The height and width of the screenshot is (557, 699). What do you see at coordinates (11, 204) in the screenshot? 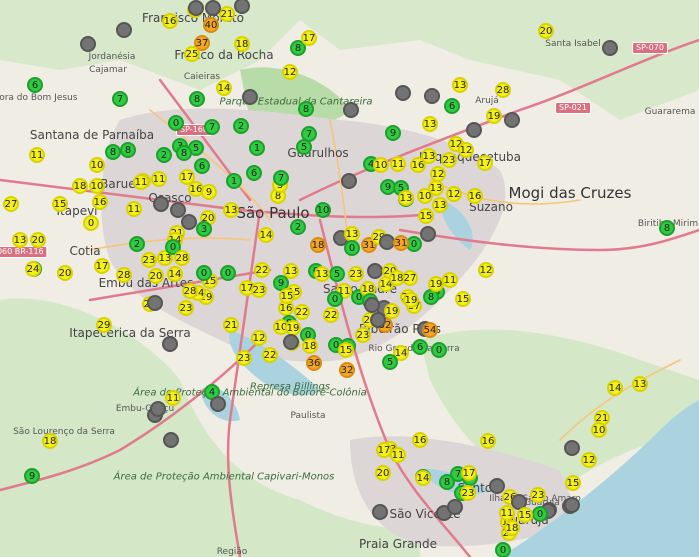
I see `station-marker-moderate: 27` at bounding box center [11, 204].